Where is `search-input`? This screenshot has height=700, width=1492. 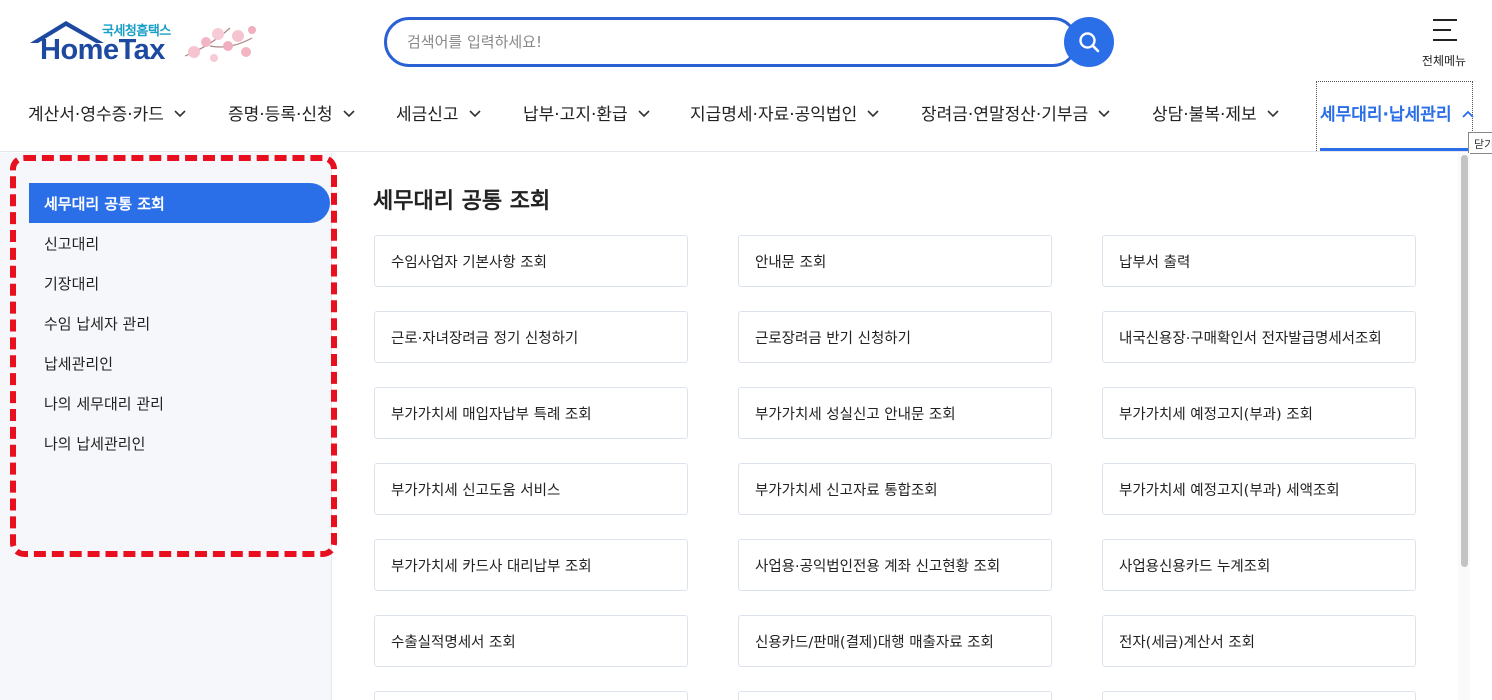 search-input is located at coordinates (727, 42).